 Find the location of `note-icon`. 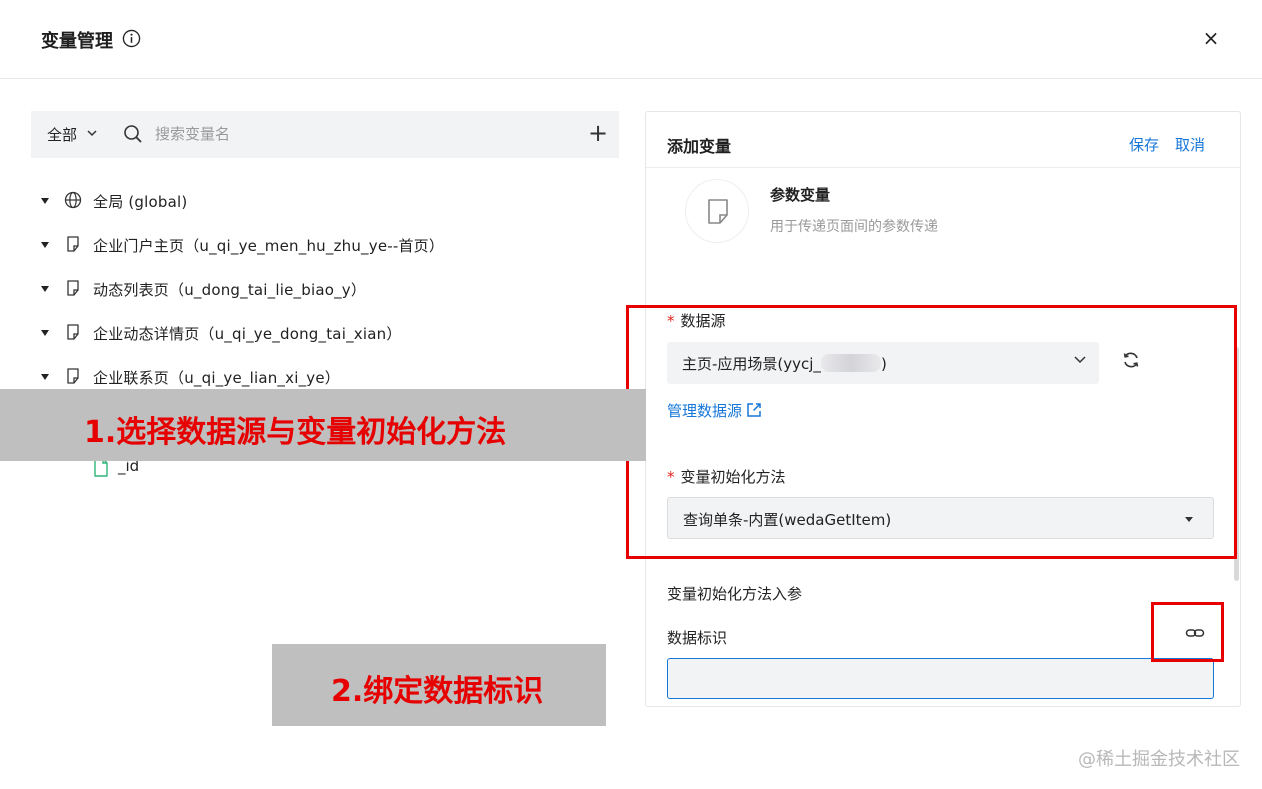

note-icon is located at coordinates (718, 211).